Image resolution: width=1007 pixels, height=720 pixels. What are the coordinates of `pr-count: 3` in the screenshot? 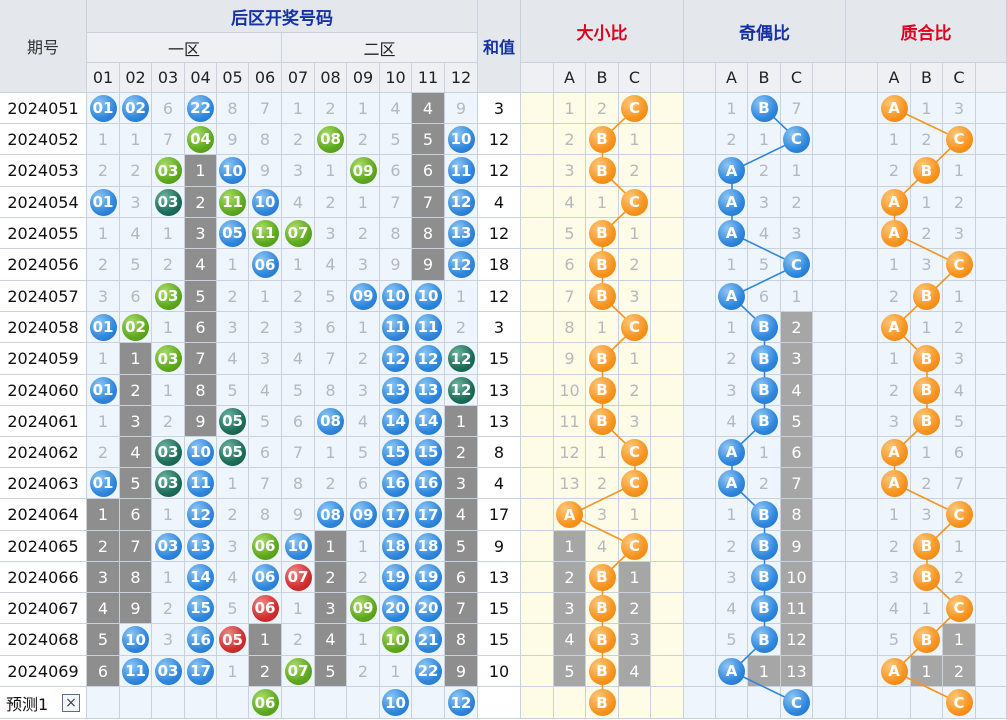 It's located at (959, 233).